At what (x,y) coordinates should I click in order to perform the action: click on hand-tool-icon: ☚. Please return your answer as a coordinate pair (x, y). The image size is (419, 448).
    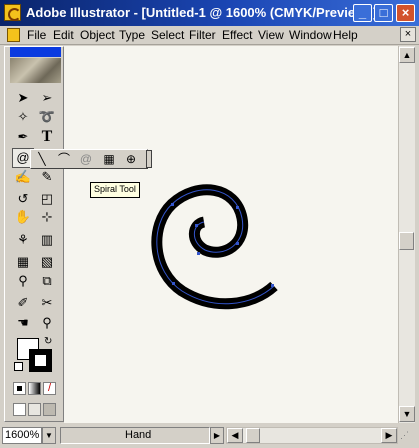
    Looking at the image, I should click on (23, 323).